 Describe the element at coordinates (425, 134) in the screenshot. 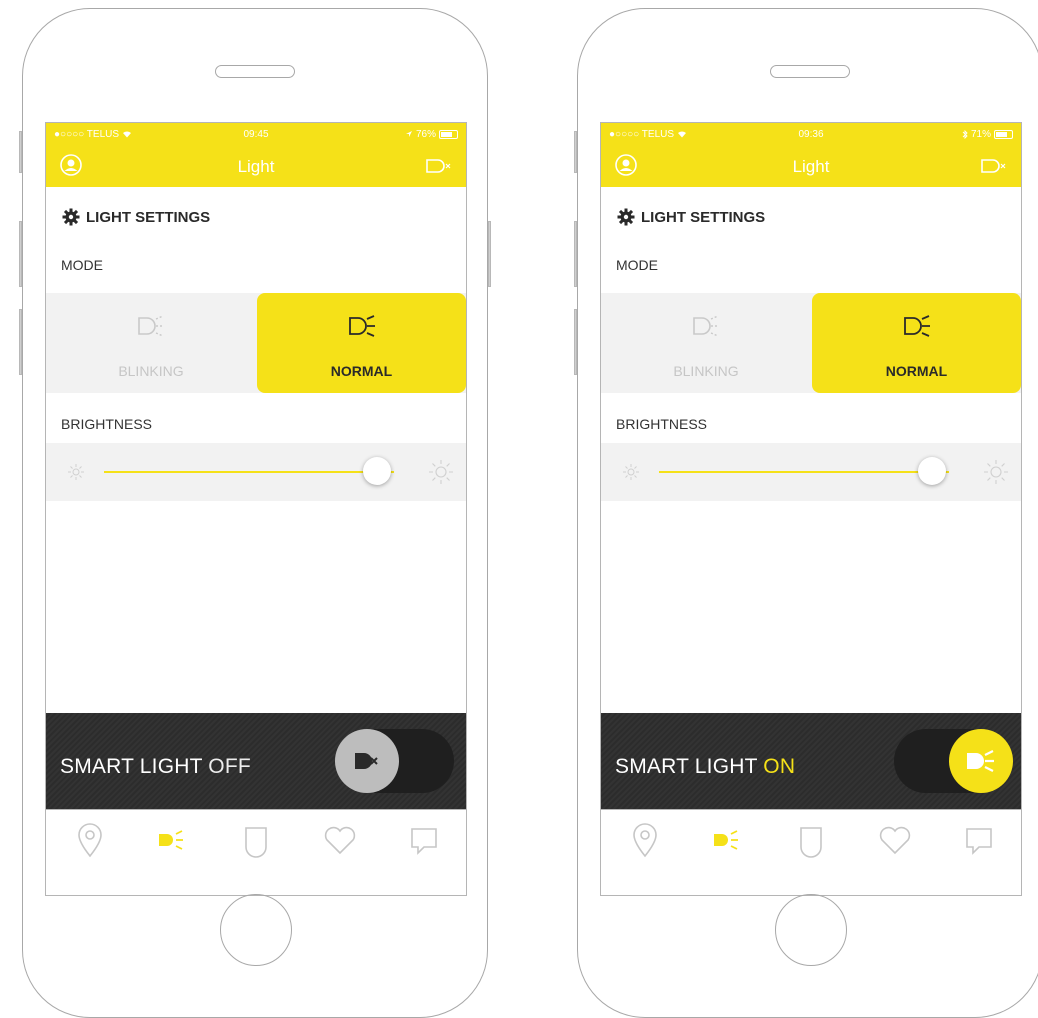

I see `battery-percent: 76%` at that location.